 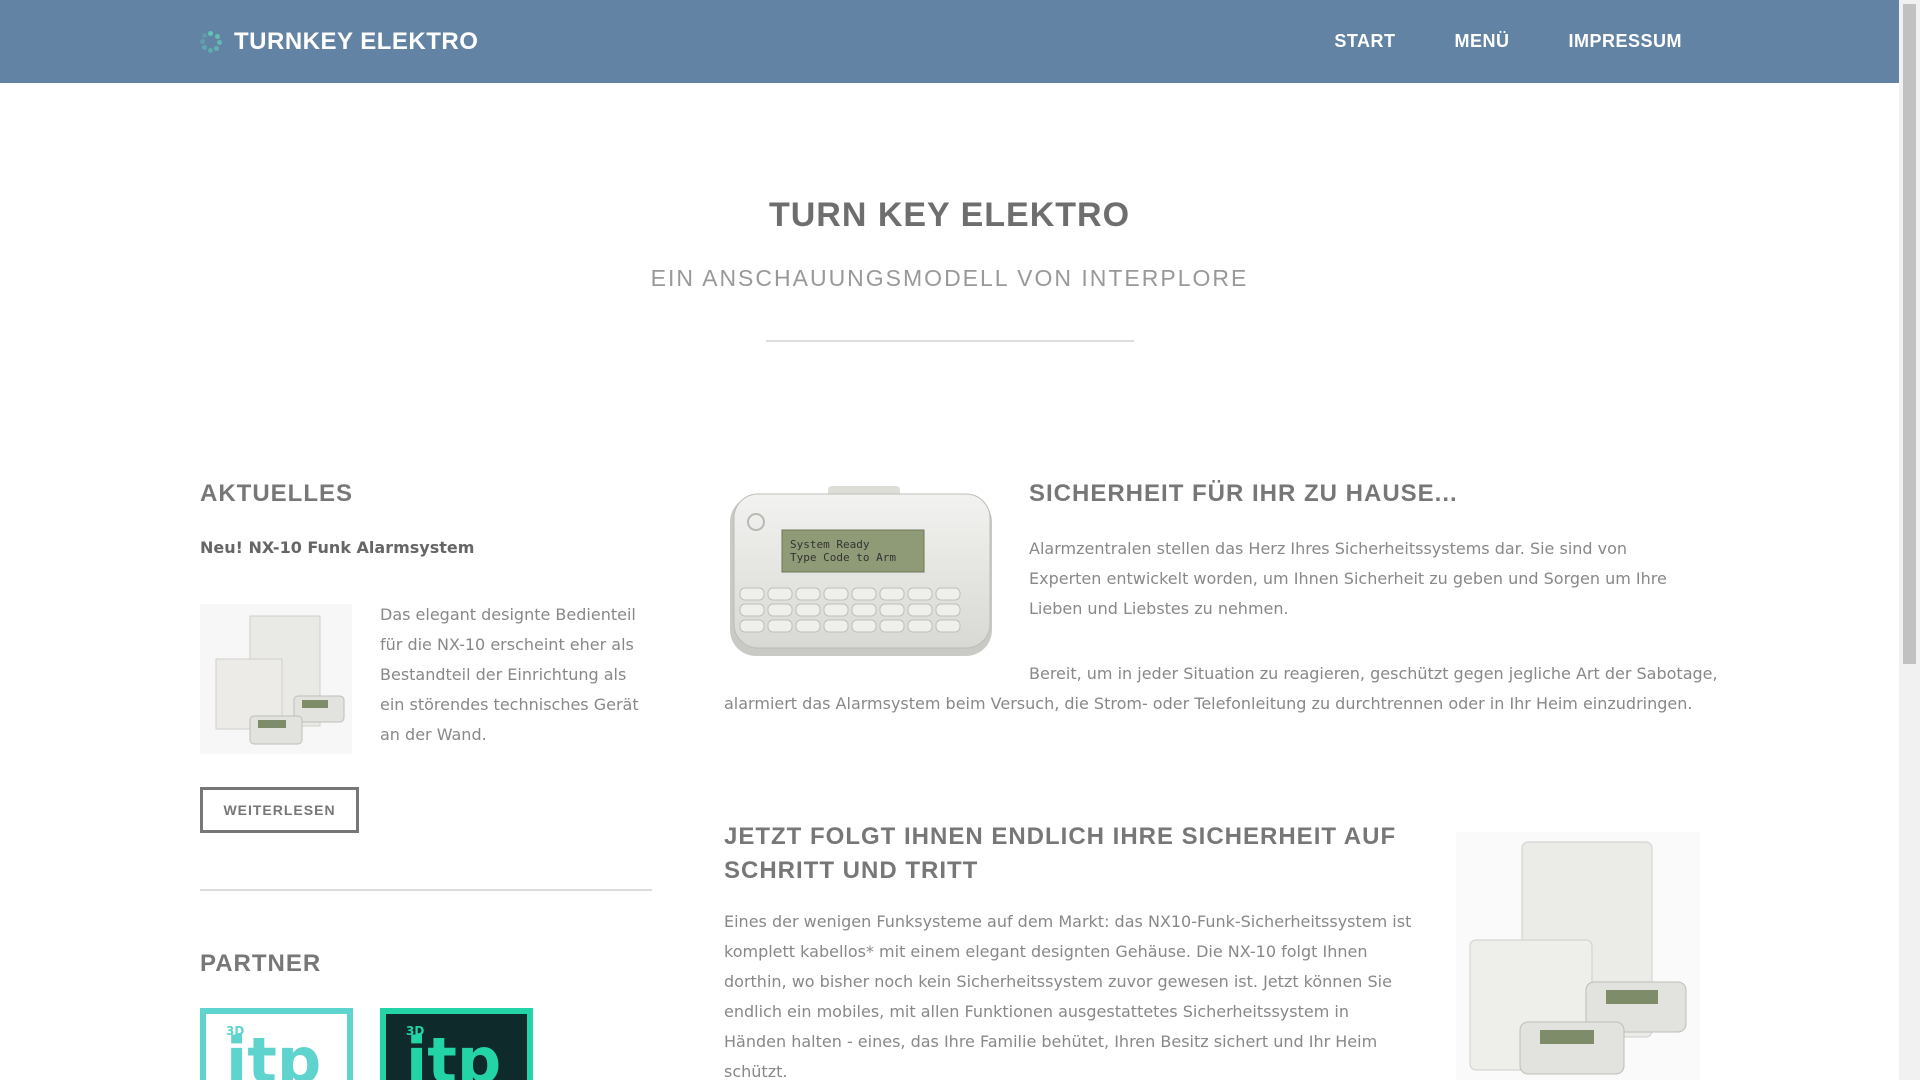 I want to click on nav-start: START, so click(x=1364, y=41).